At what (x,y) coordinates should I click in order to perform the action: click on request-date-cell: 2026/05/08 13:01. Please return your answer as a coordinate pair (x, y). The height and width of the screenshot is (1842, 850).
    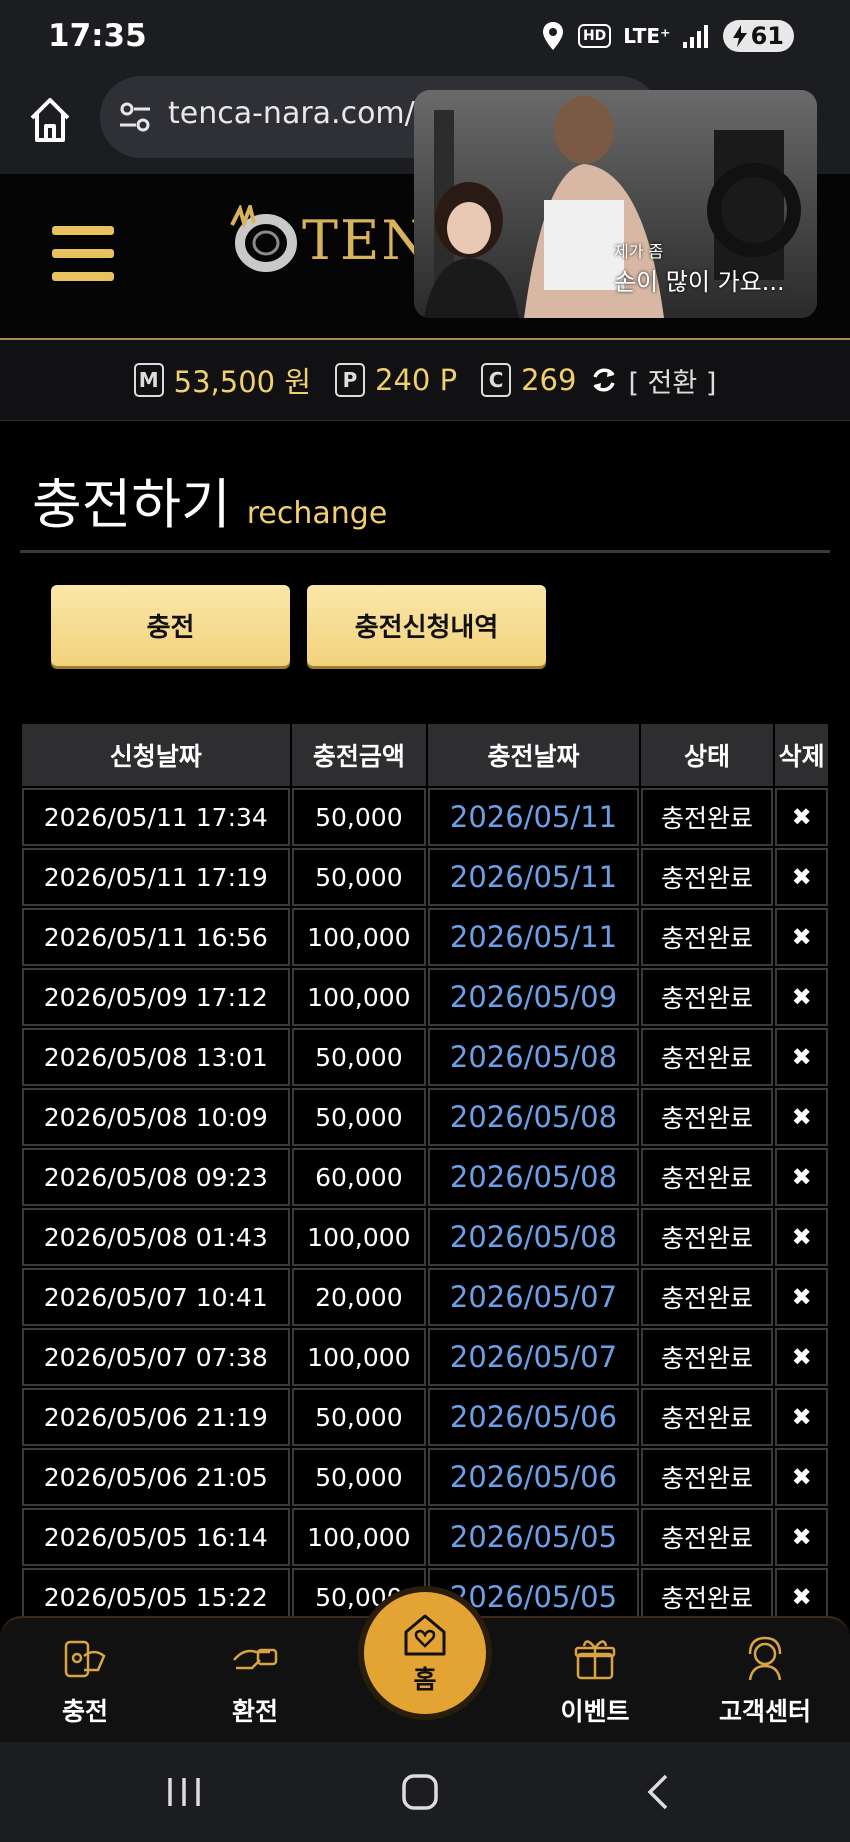
    Looking at the image, I should click on (156, 1057).